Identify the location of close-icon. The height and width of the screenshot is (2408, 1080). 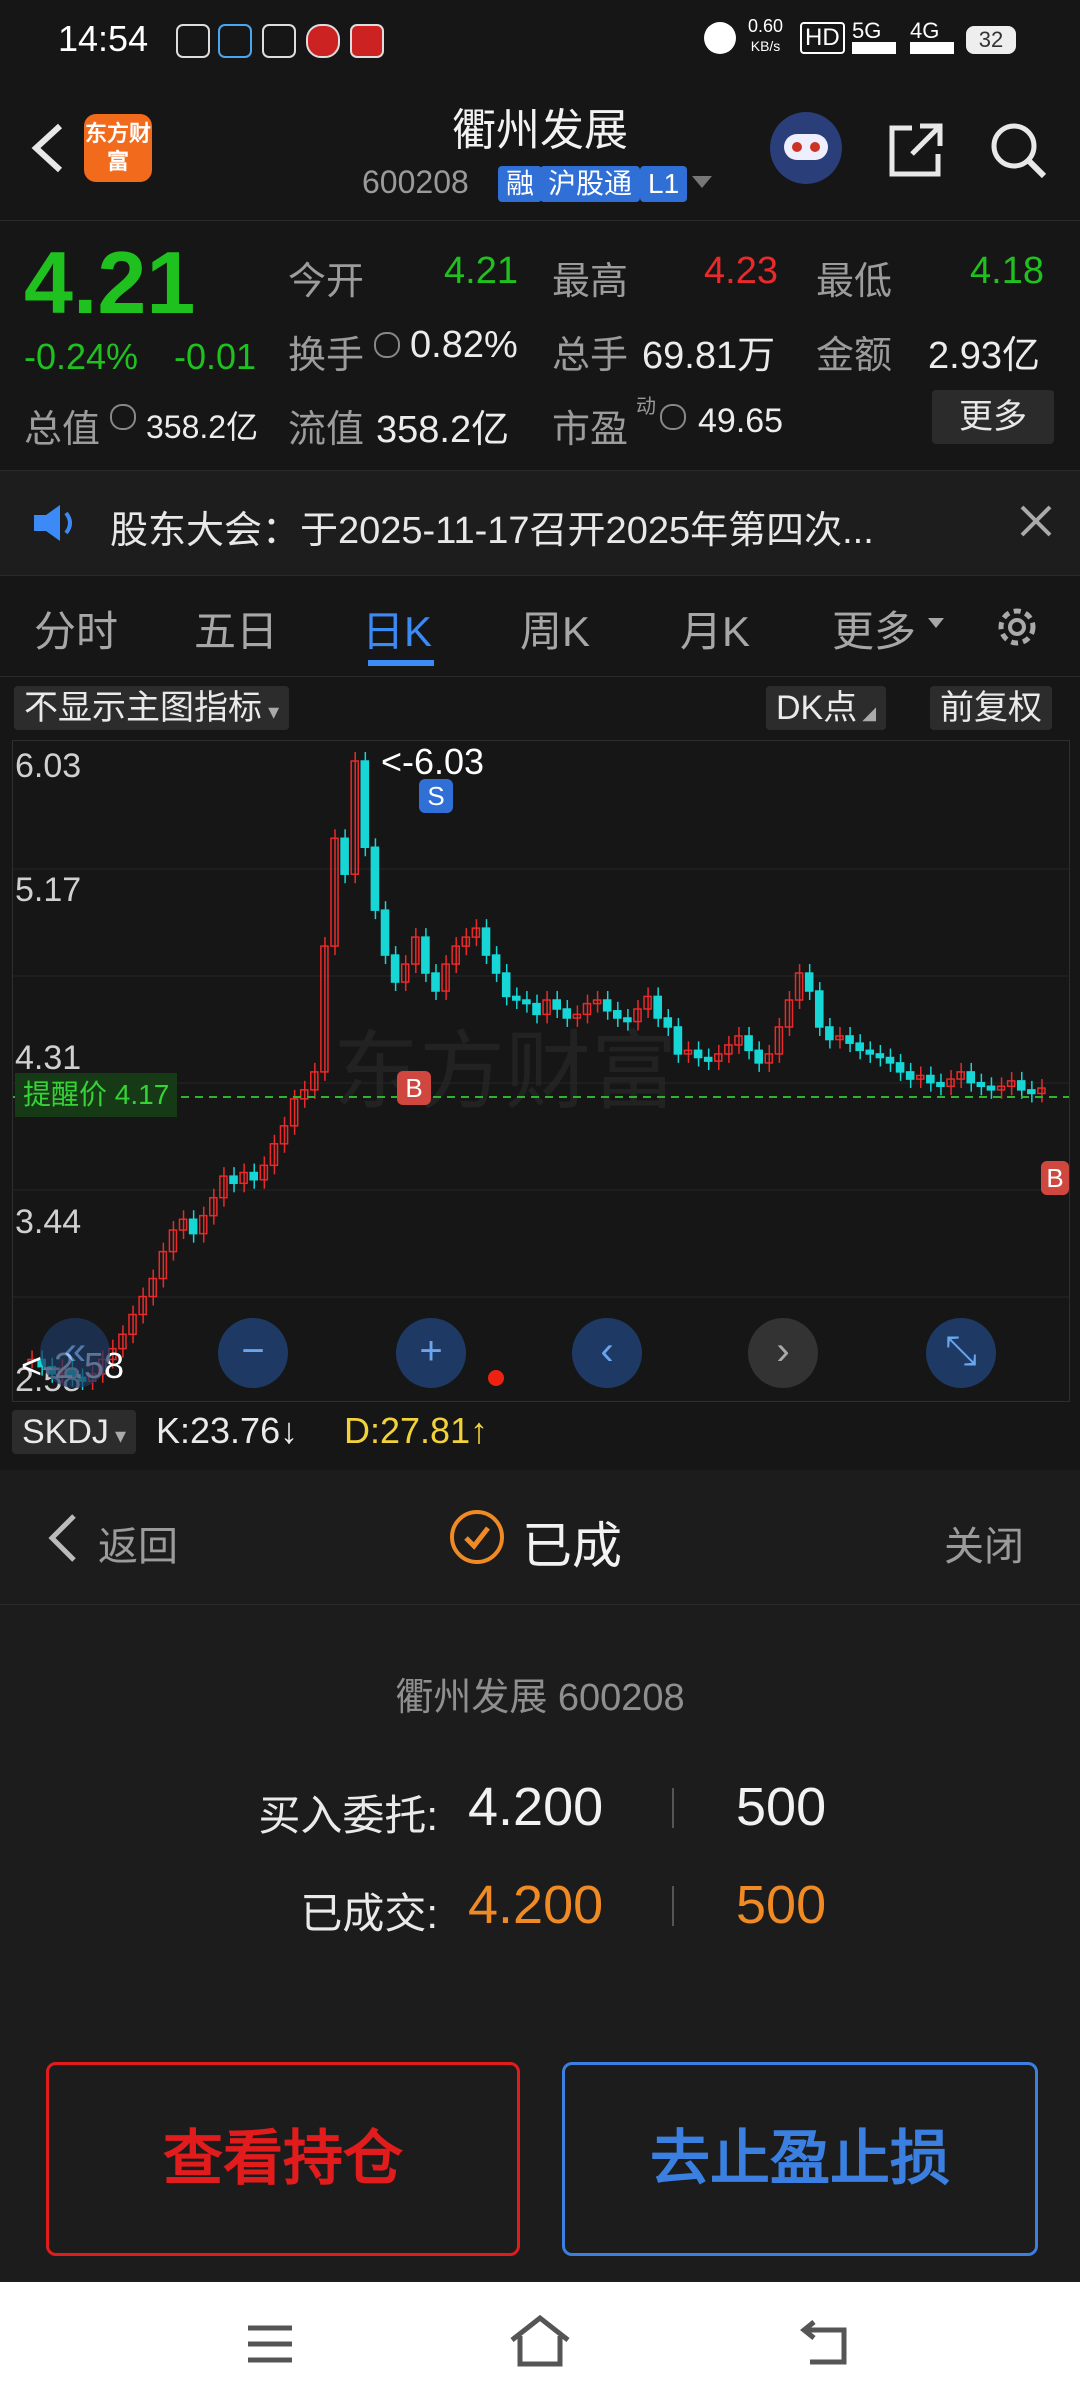
(1036, 521).